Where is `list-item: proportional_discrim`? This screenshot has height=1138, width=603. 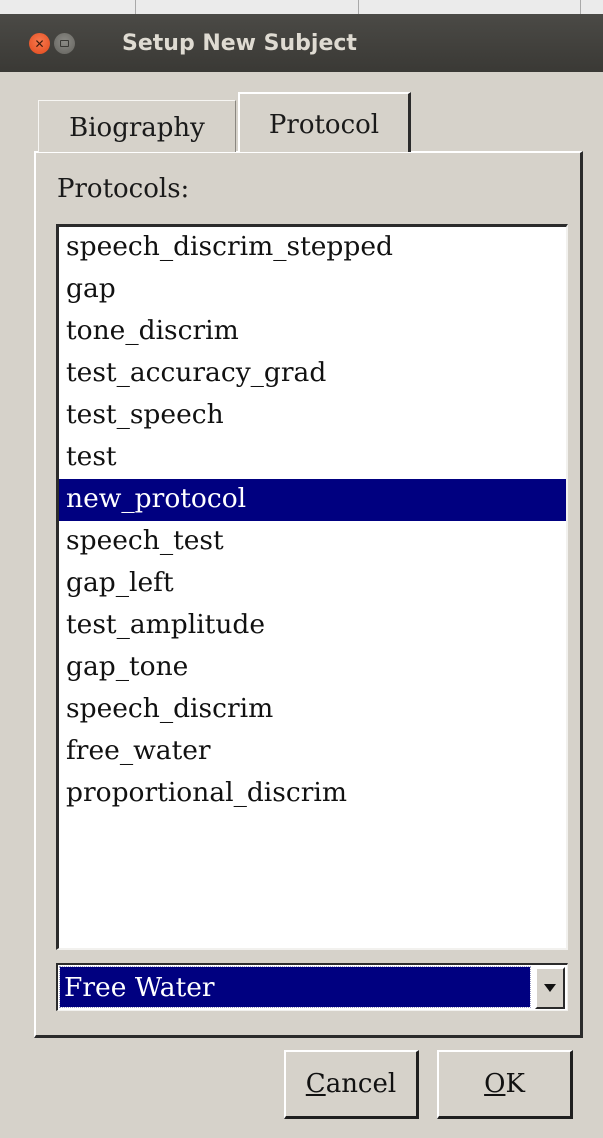 list-item: proportional_discrim is located at coordinates (312, 794).